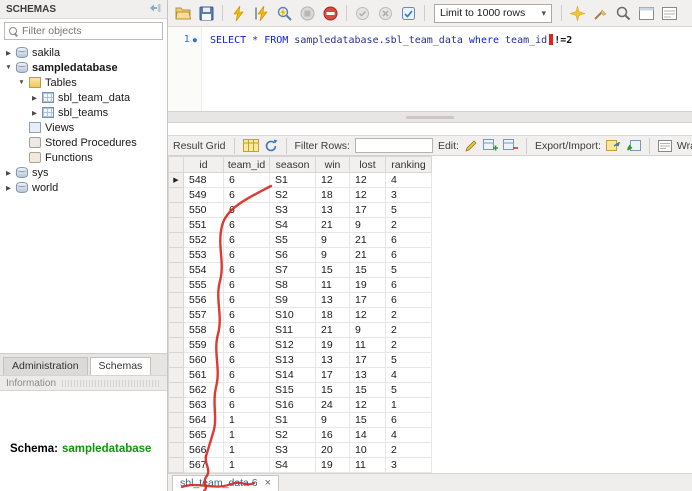 The width and height of the screenshot is (692, 491). I want to click on table-row: 550 6 S3 13 17 5, so click(300, 210).